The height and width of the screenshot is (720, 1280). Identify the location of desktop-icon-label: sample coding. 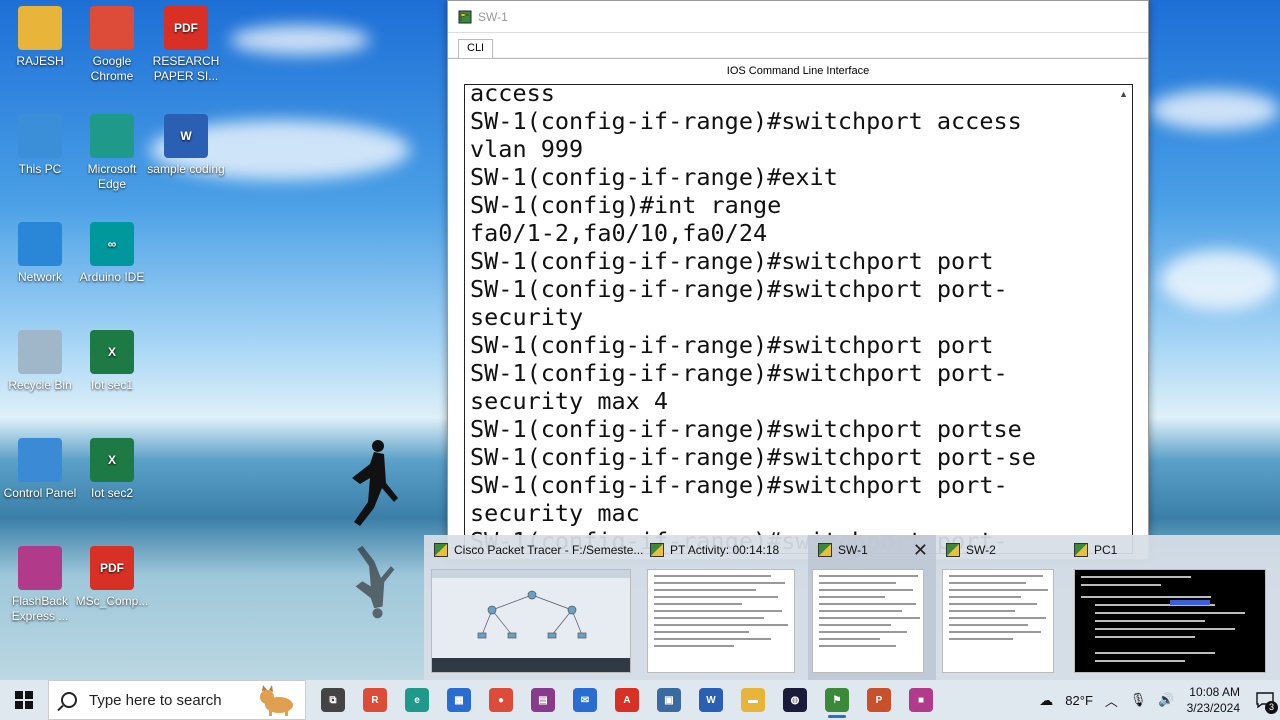
(186, 169).